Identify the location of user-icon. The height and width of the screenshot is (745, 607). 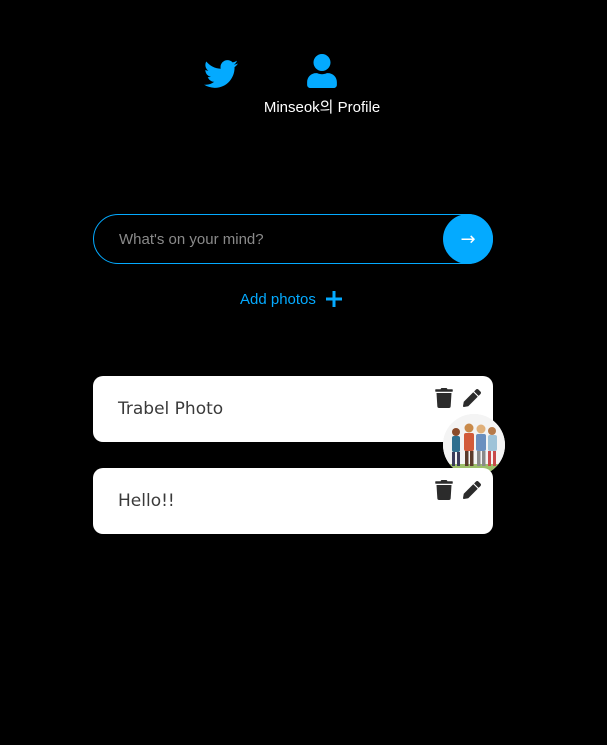
(322, 71).